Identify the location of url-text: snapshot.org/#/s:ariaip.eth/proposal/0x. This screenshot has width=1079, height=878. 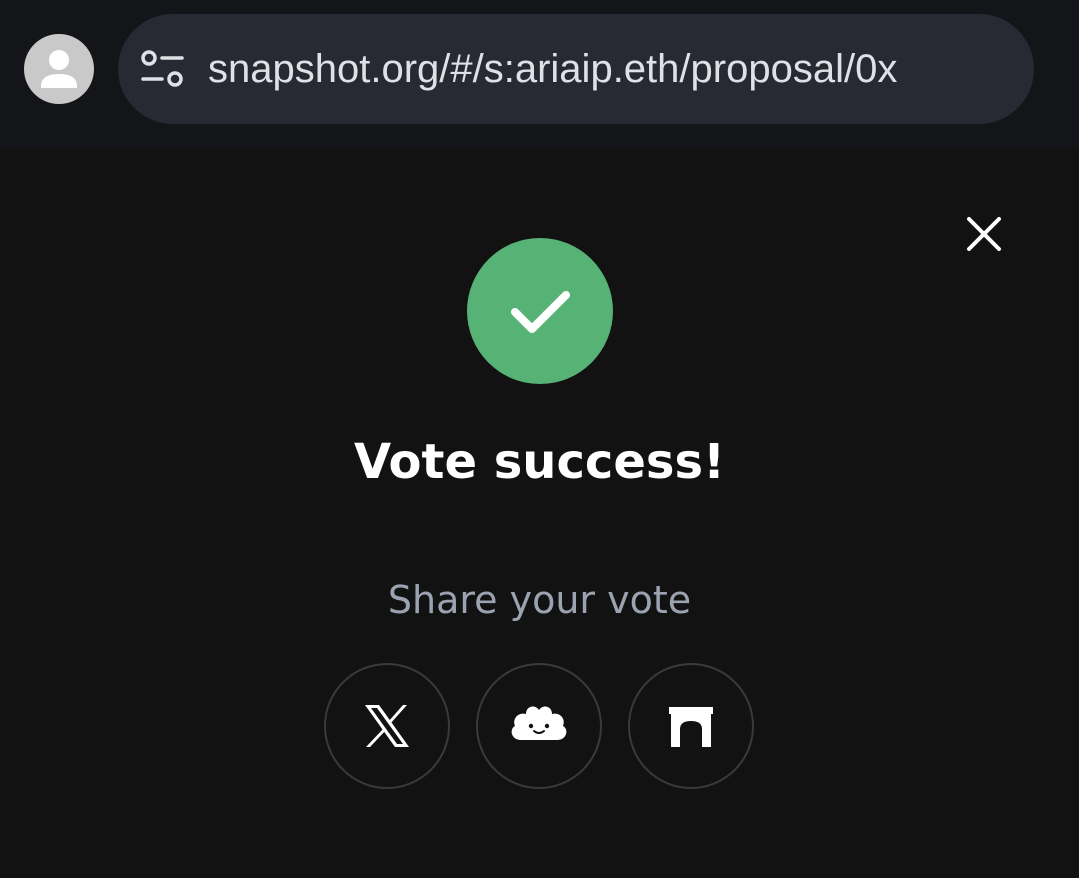
(611, 69).